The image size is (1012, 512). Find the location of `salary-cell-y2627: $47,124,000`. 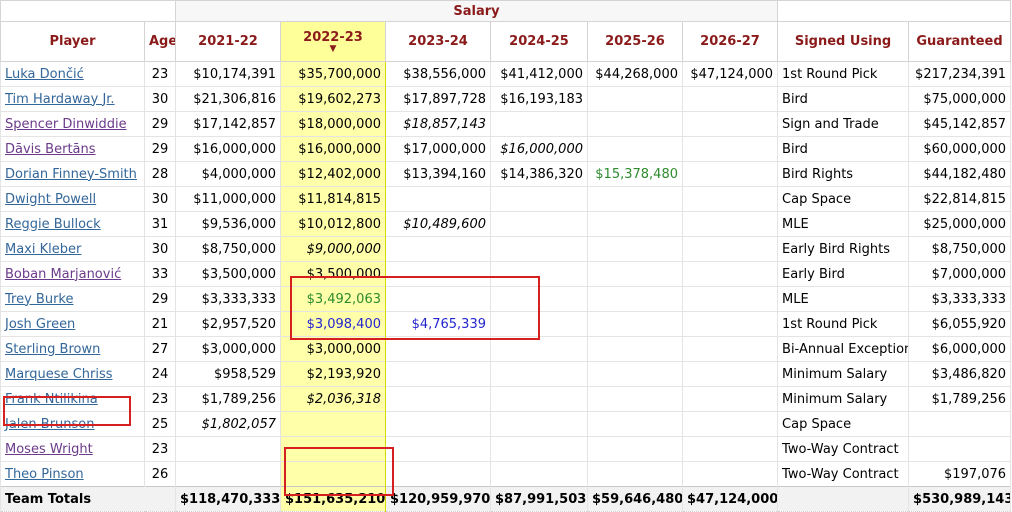

salary-cell-y2627: $47,124,000 is located at coordinates (730, 74).